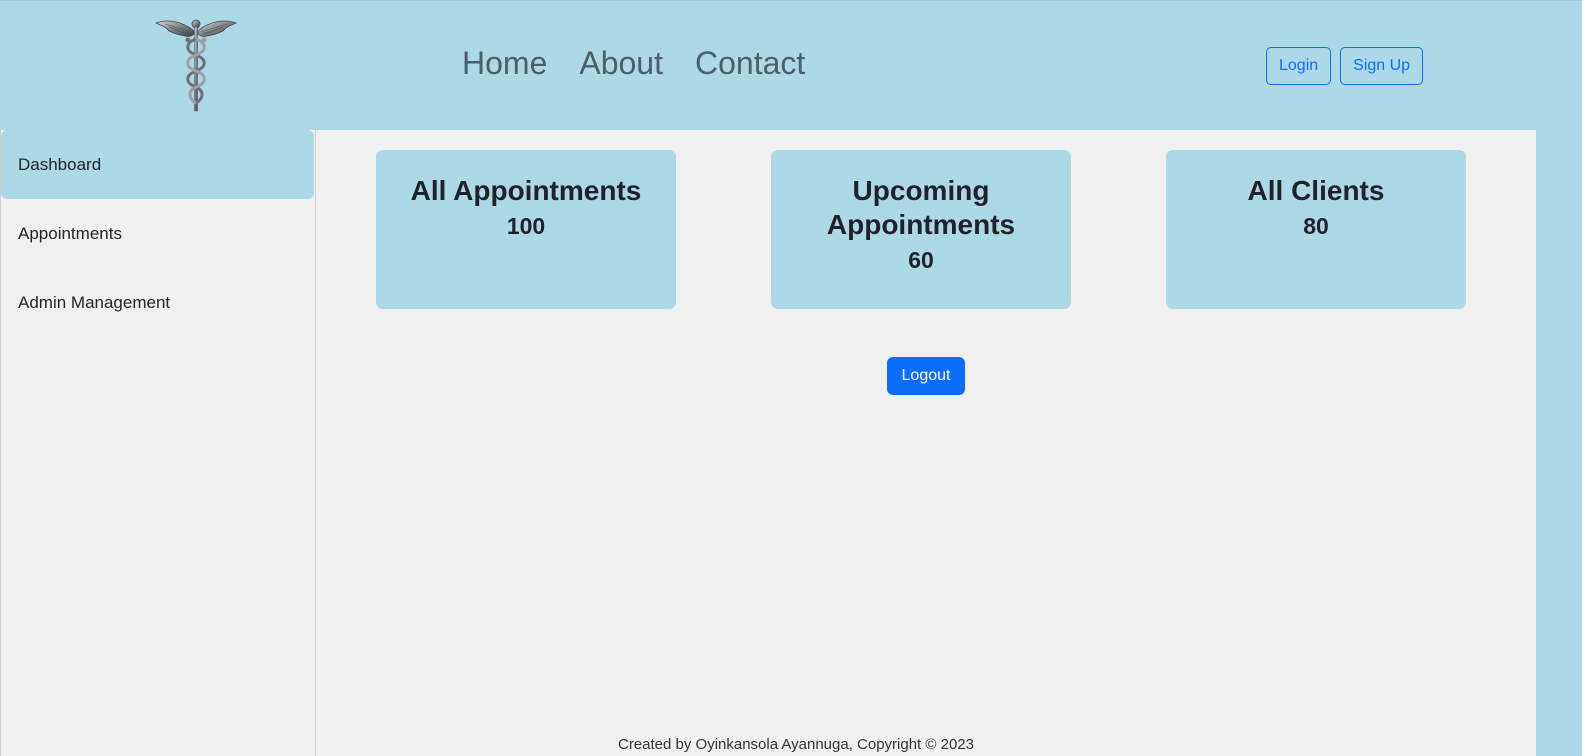 The width and height of the screenshot is (1582, 756). I want to click on upcoming-appointments-card: Upcoming Appointments 60, so click(921, 229).